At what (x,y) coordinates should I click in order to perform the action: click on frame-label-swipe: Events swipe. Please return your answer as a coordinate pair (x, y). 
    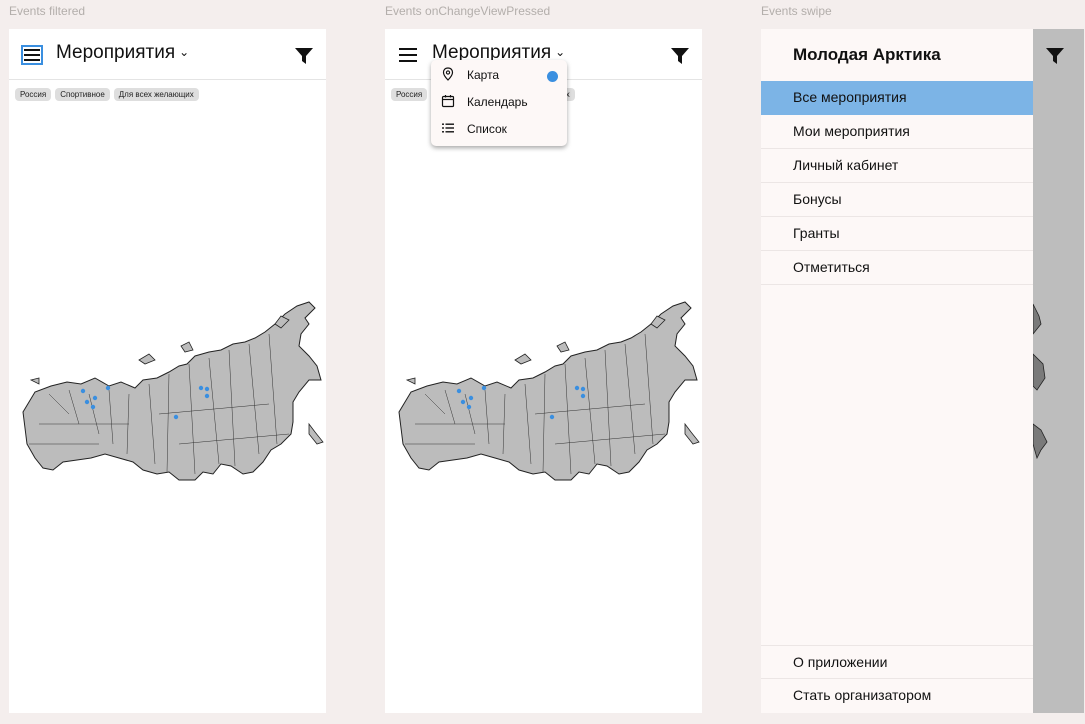
    Looking at the image, I should click on (796, 11).